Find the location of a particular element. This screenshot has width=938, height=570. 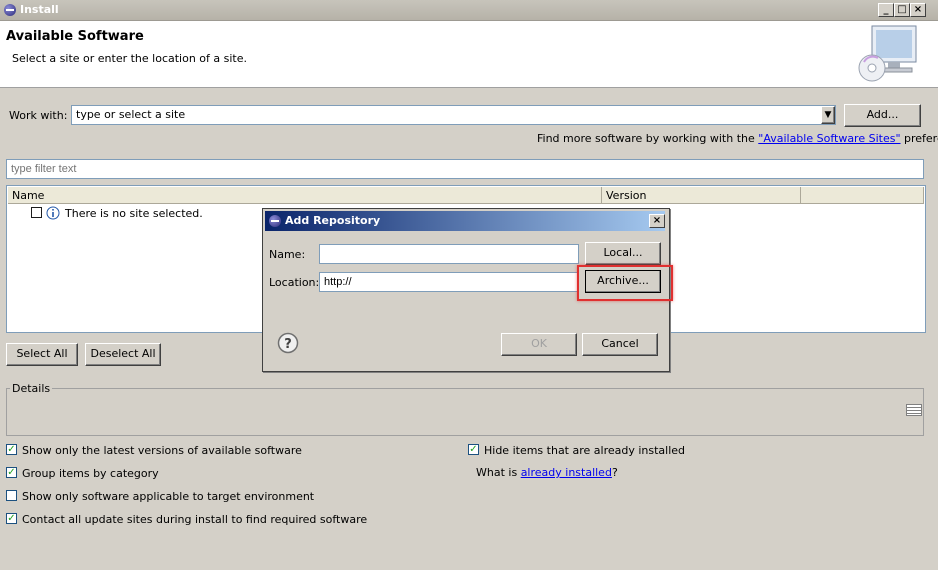

name-field is located at coordinates (449, 254).